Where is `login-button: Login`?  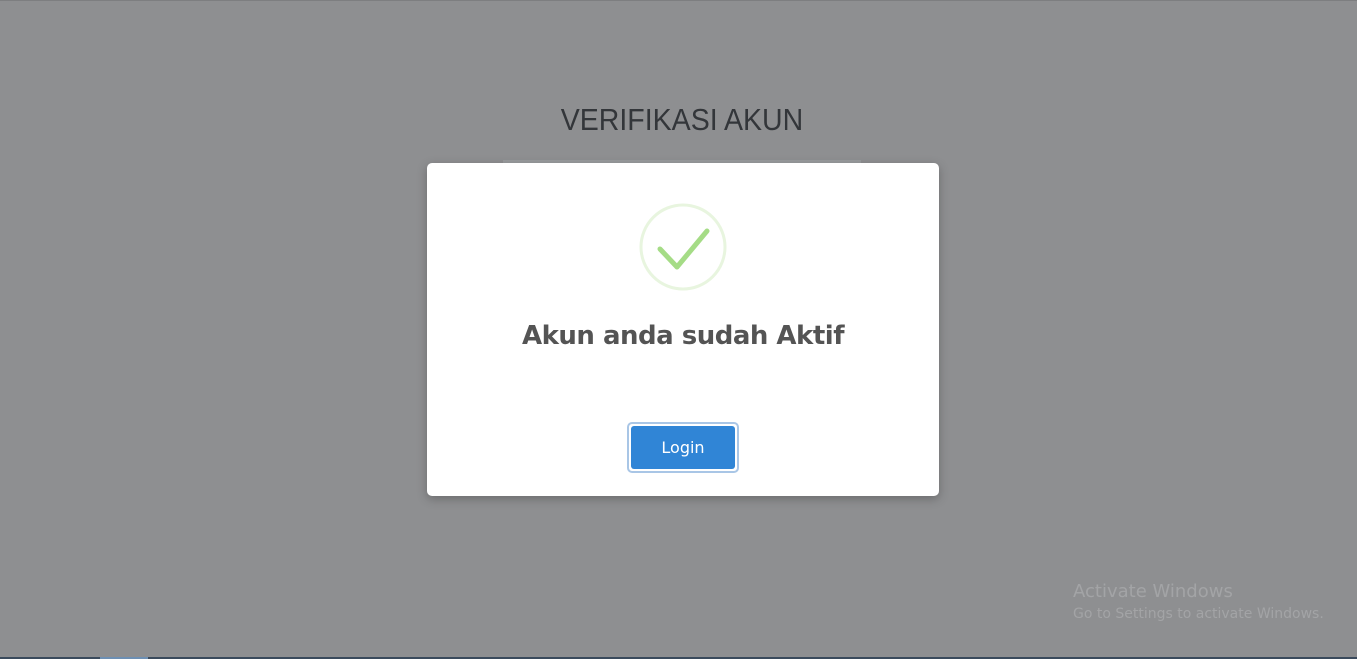 login-button: Login is located at coordinates (683, 447).